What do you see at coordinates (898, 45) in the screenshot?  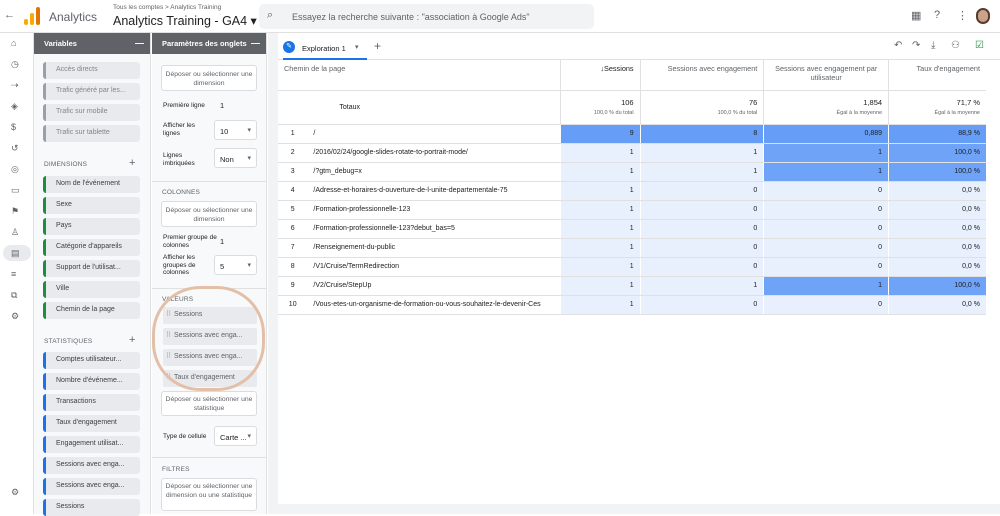 I see `undo-icon: ↶` at bounding box center [898, 45].